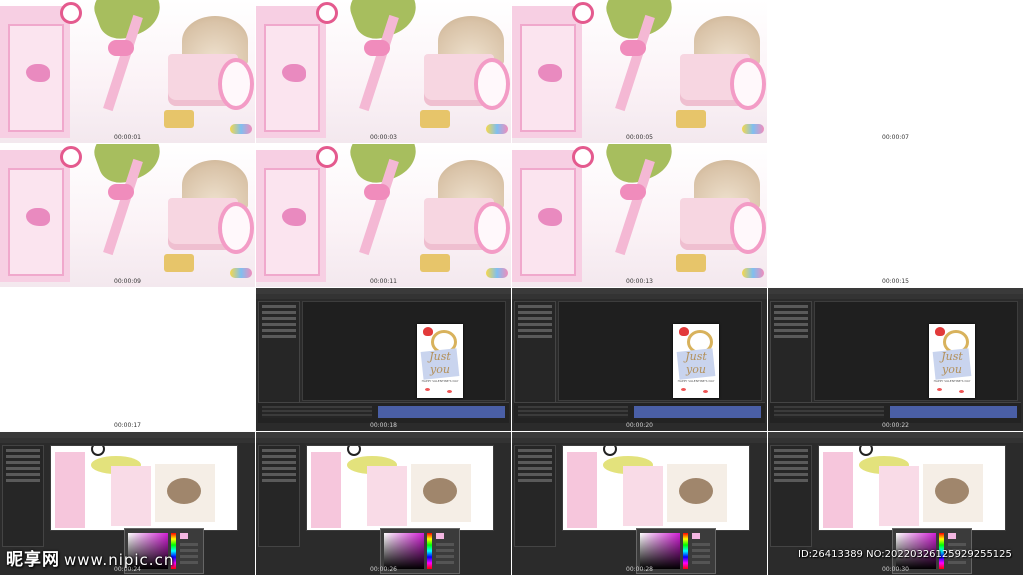  What do you see at coordinates (127, 359) in the screenshot?
I see `frame-thumbnail: 00:00:17` at bounding box center [127, 359].